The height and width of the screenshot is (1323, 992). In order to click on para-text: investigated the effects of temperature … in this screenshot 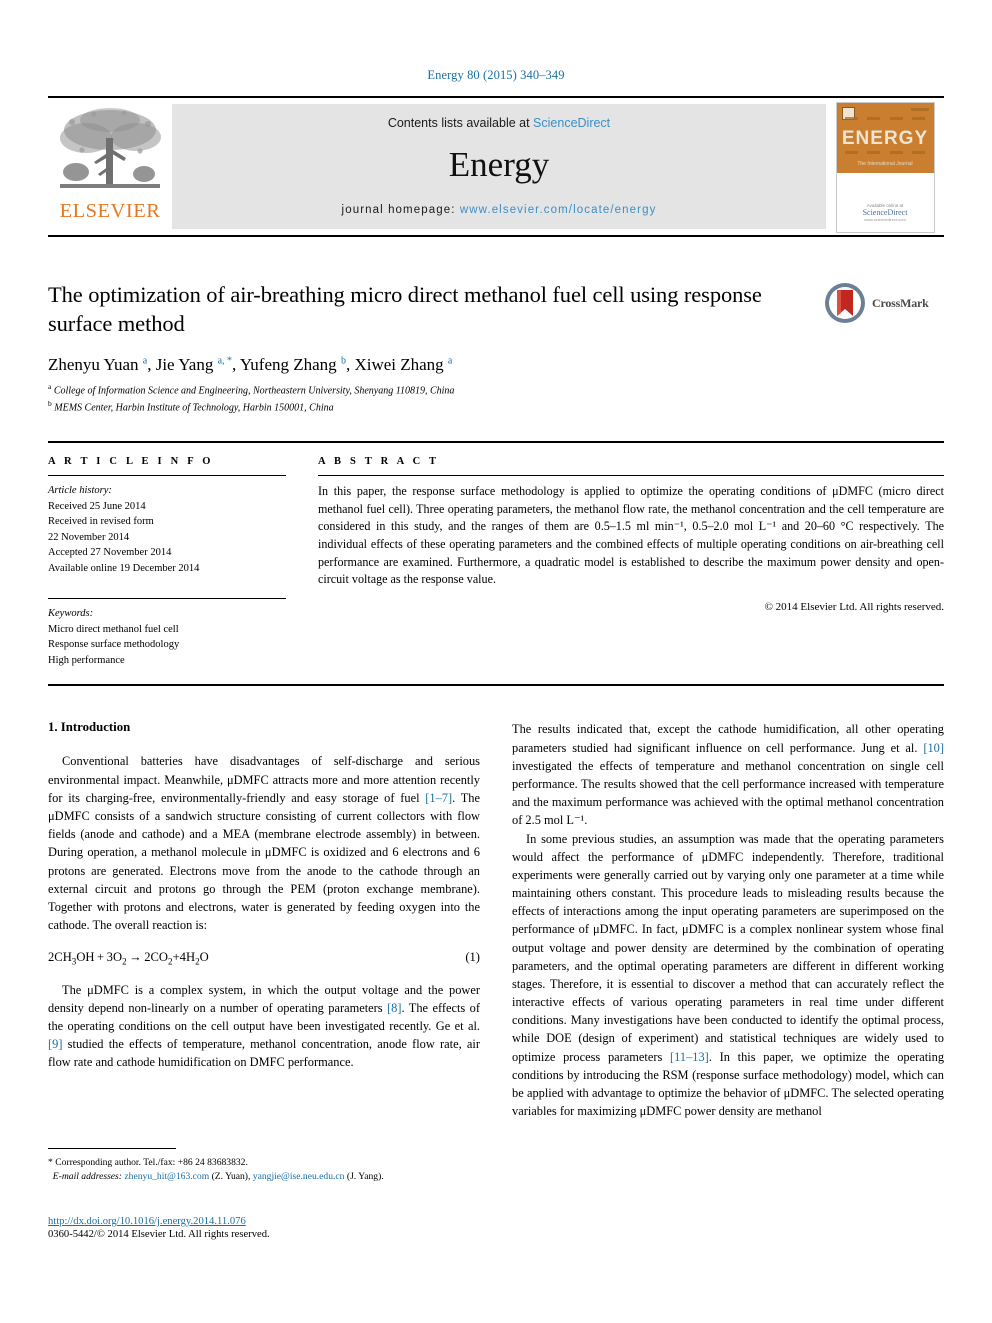, I will do `click(728, 793)`.